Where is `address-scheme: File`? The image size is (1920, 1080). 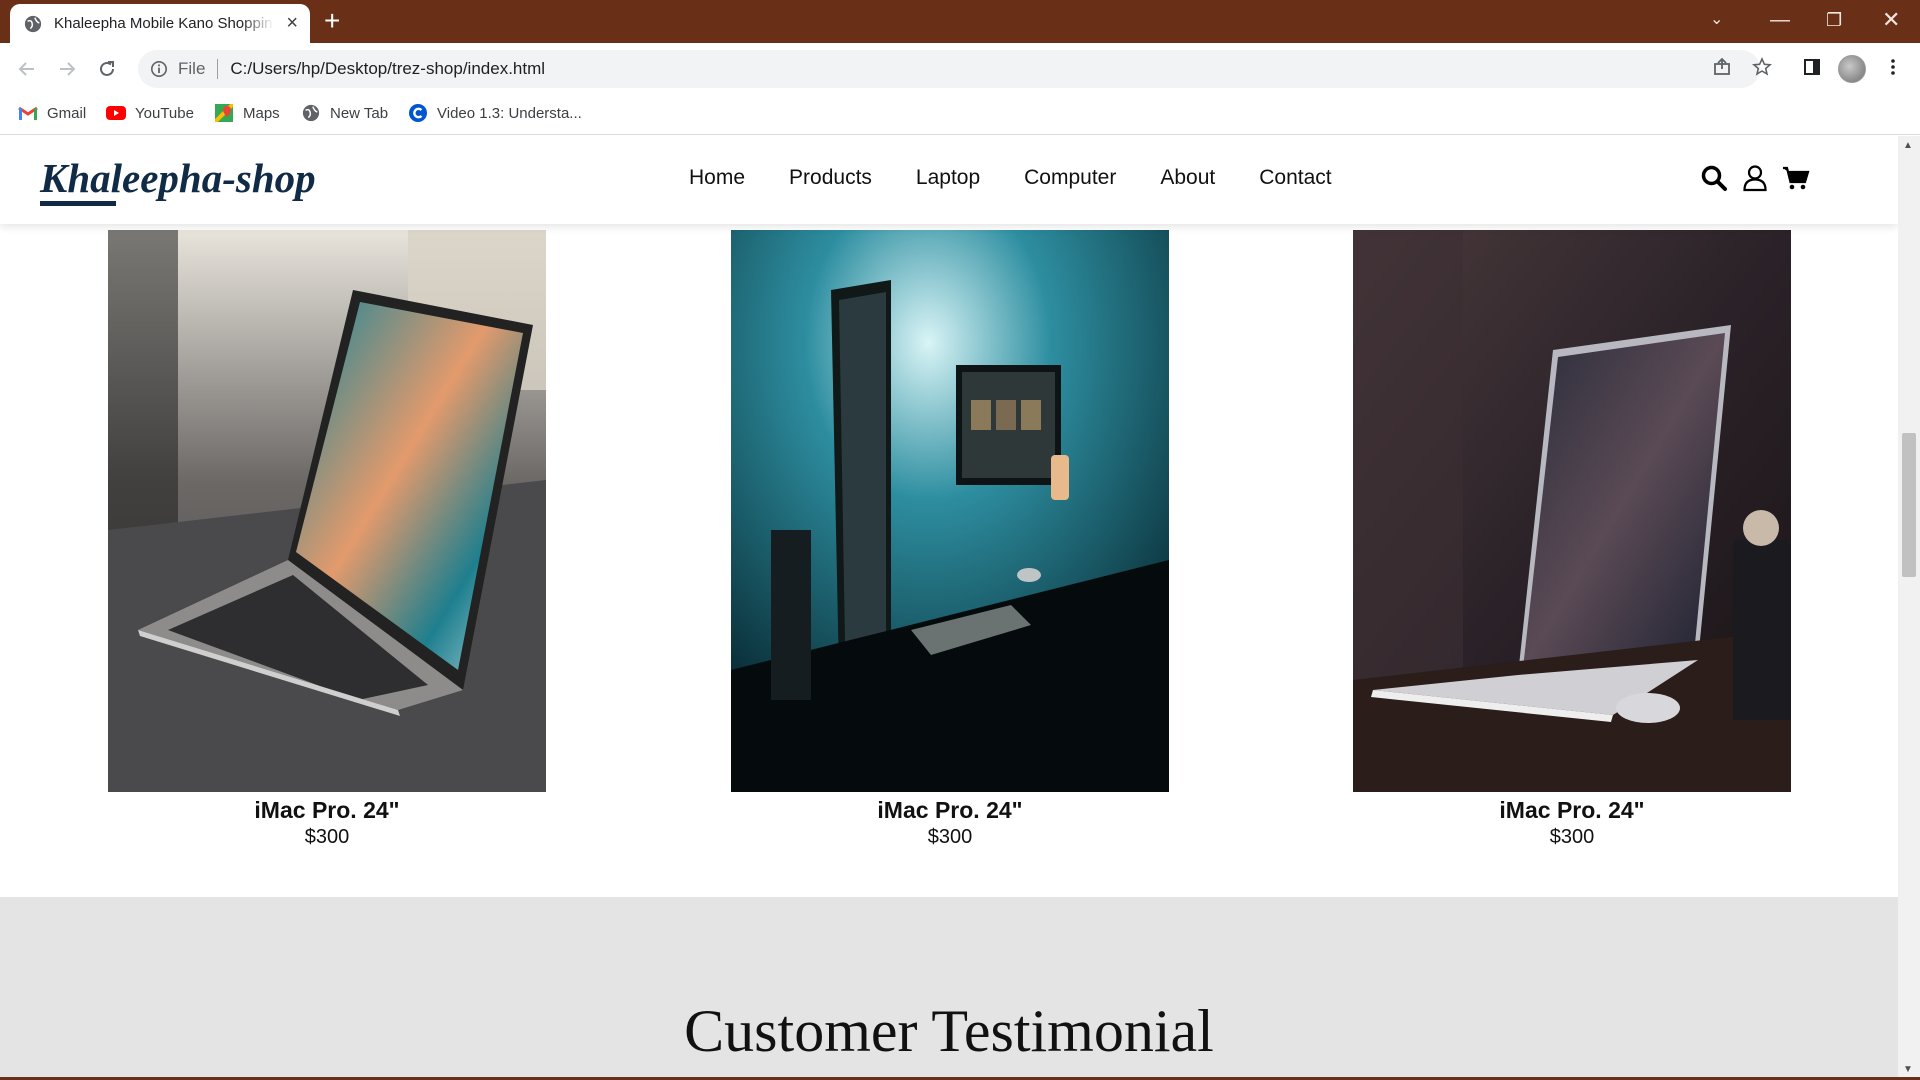
address-scheme: File is located at coordinates (192, 68).